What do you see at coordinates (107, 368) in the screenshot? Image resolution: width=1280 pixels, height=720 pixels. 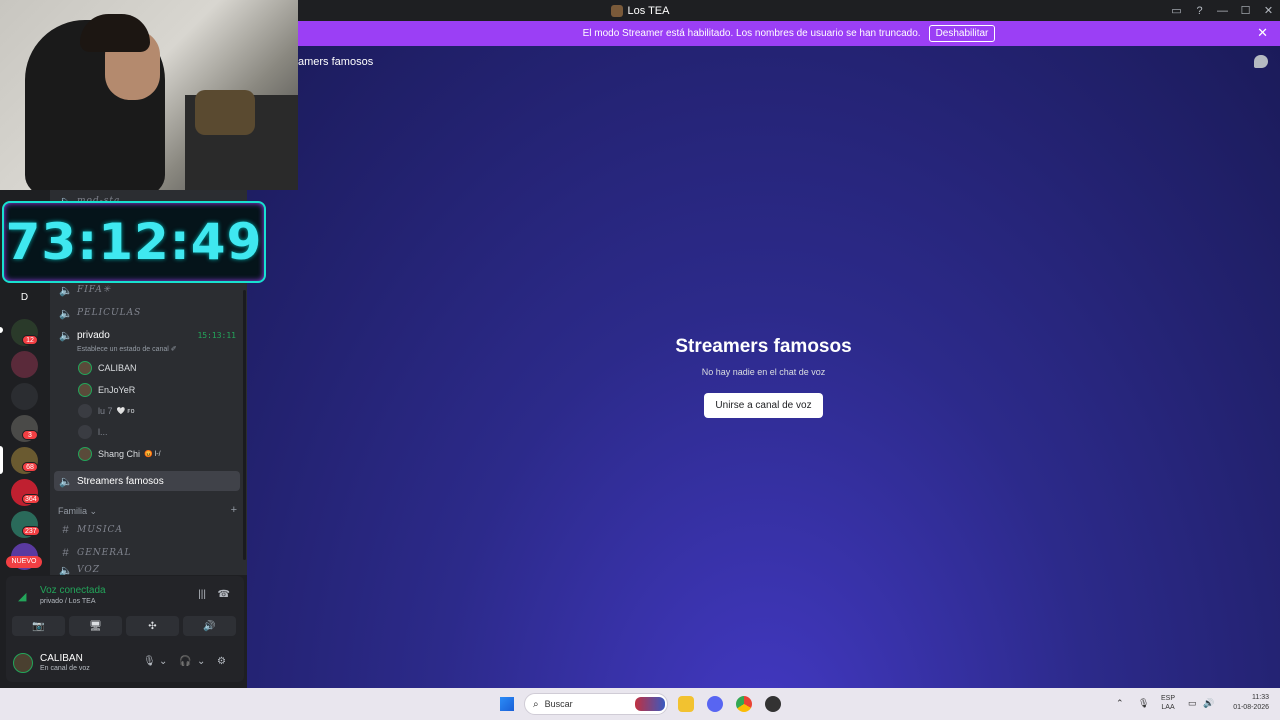 I see `voice-member: CALIBAN` at bounding box center [107, 368].